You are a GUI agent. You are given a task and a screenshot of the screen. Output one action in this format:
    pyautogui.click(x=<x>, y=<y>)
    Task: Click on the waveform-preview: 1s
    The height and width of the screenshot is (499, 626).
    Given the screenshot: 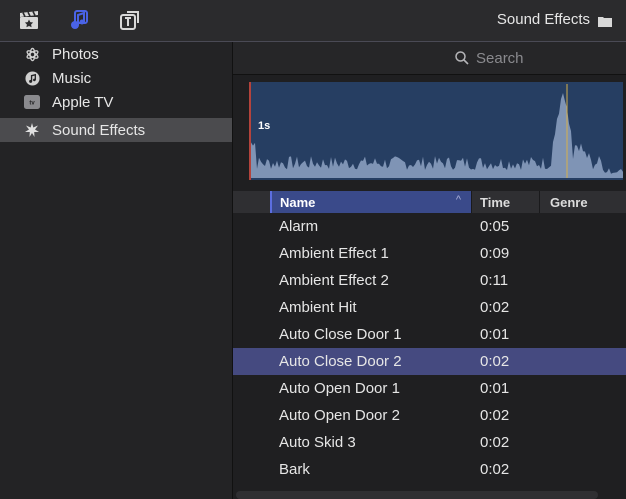 What is the action you would take?
    pyautogui.click(x=436, y=131)
    